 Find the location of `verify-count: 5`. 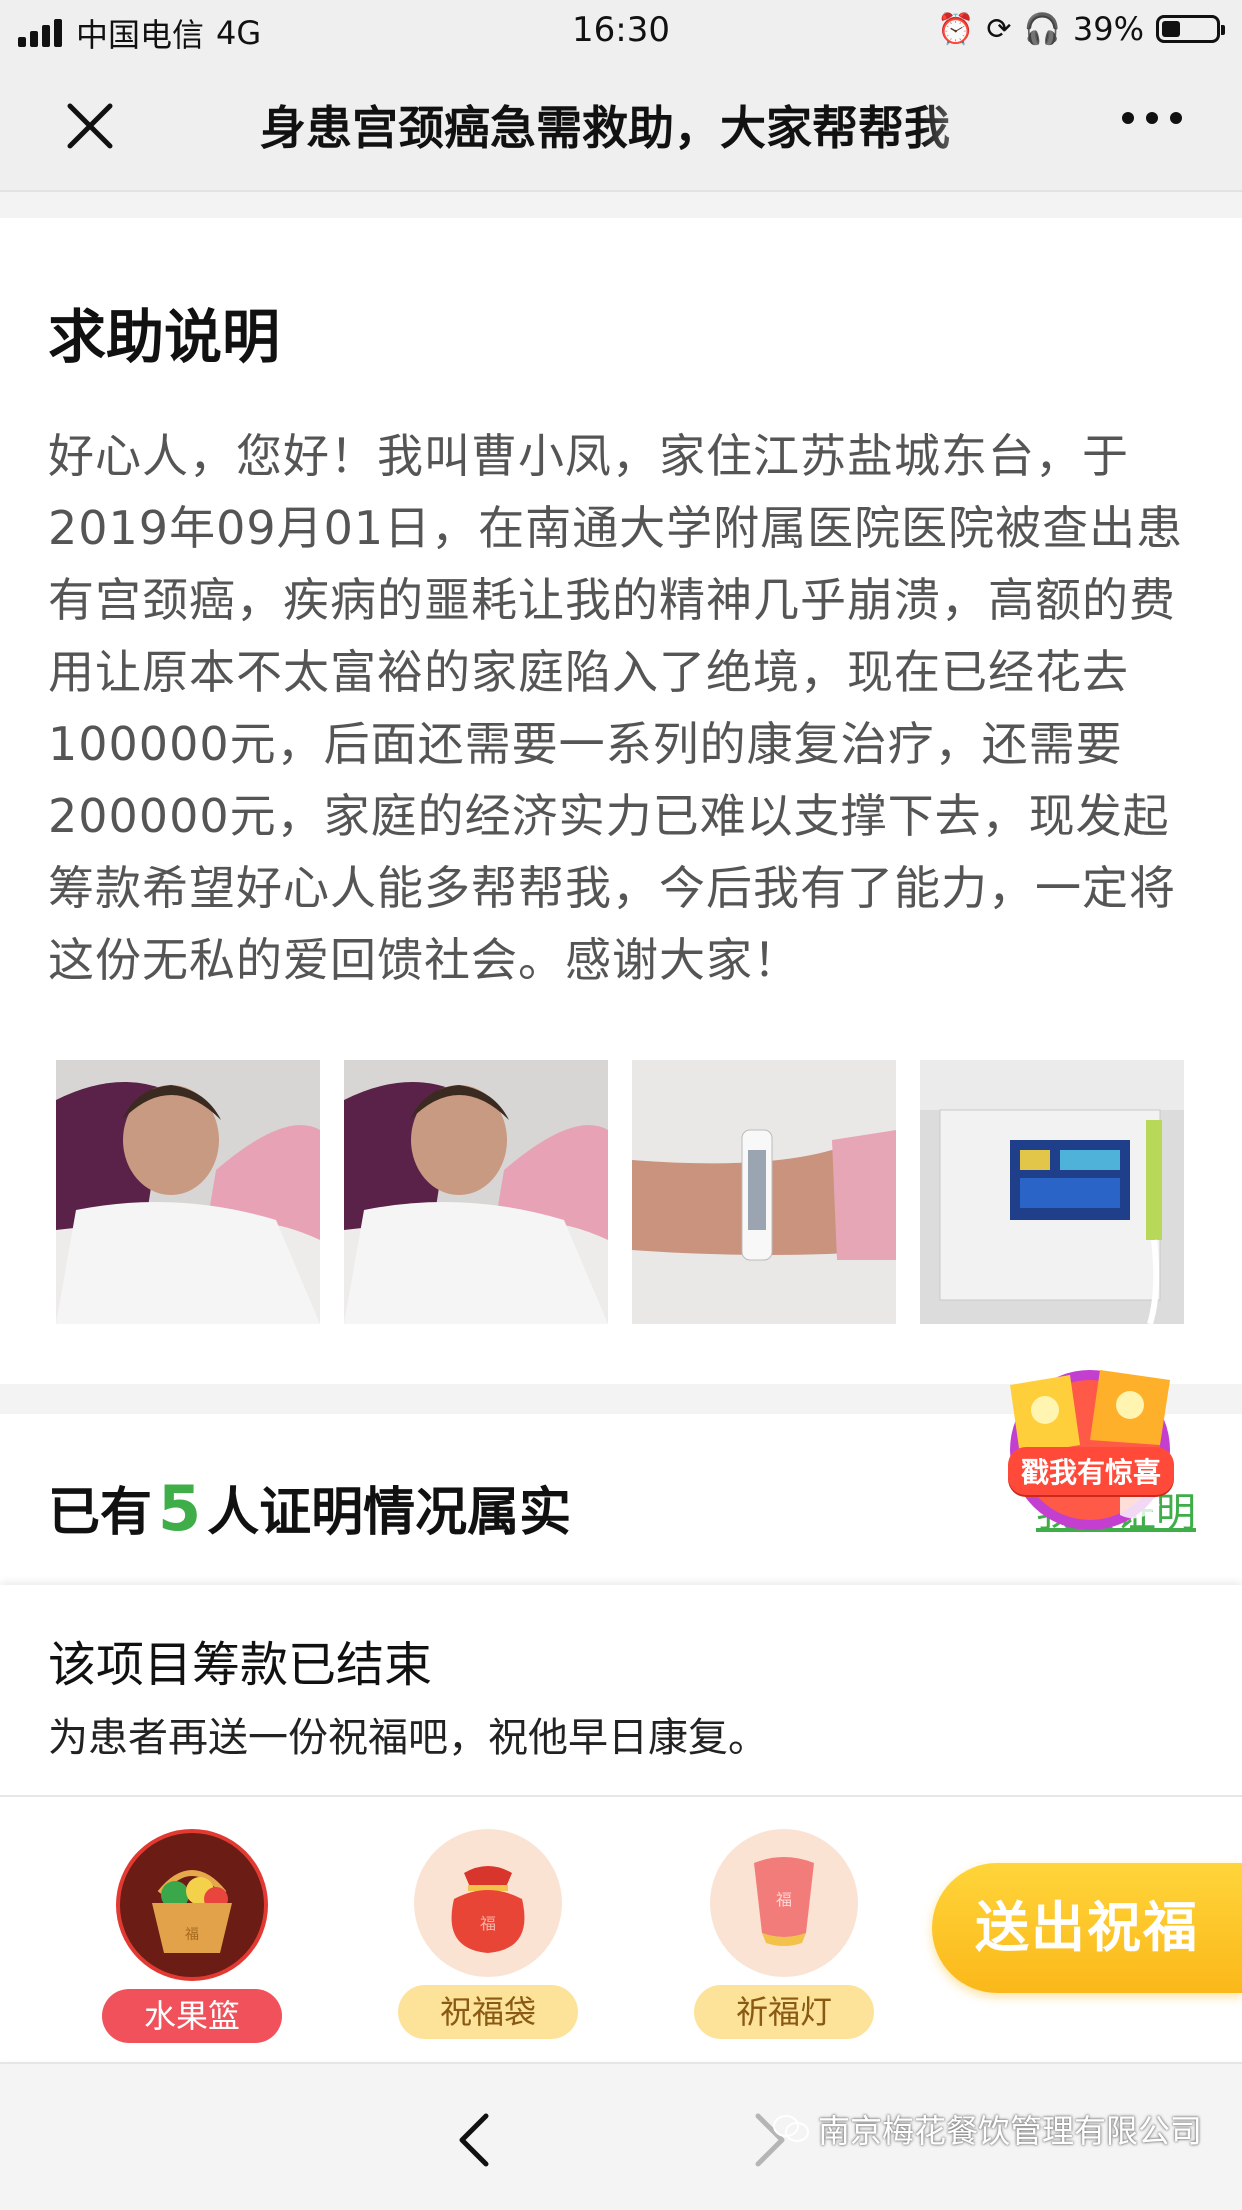

verify-count: 5 is located at coordinates (180, 1508).